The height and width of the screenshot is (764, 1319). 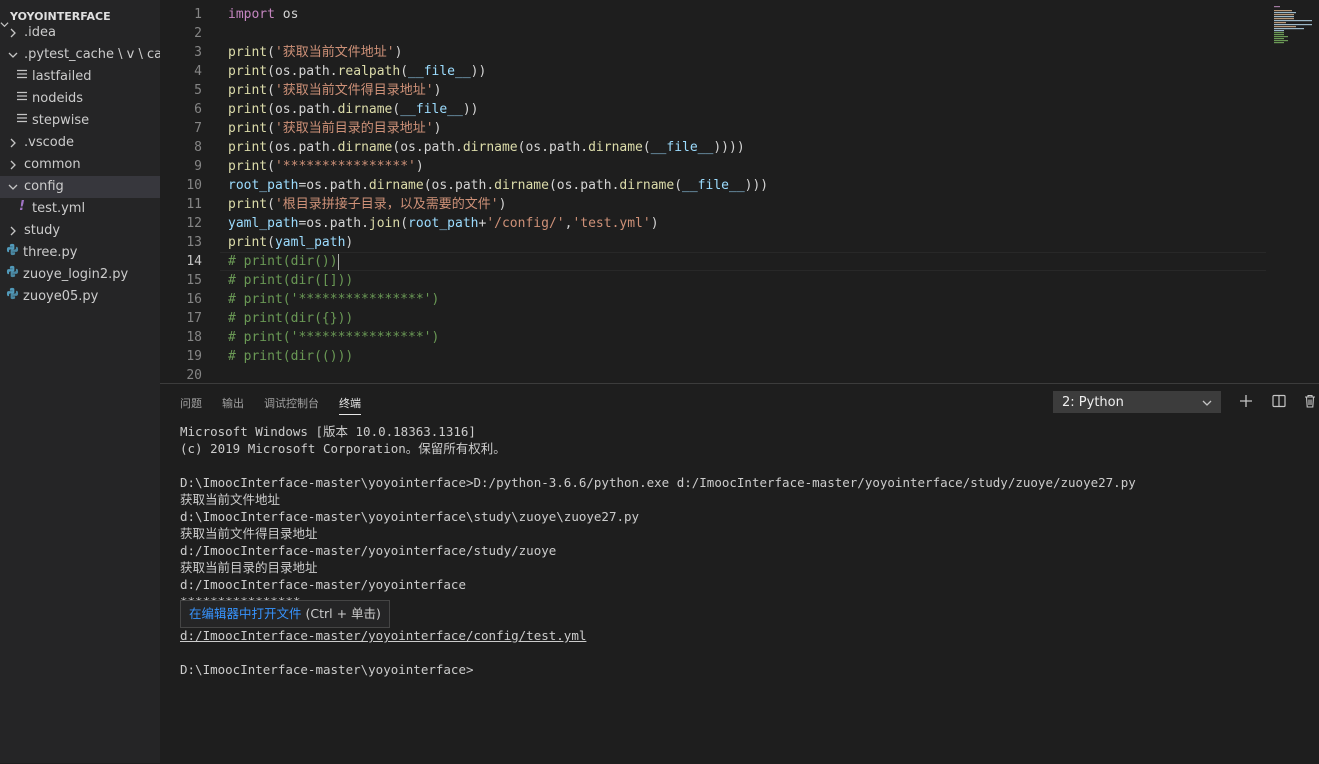 I want to click on code-token: # print('****************'), so click(x=334, y=299).